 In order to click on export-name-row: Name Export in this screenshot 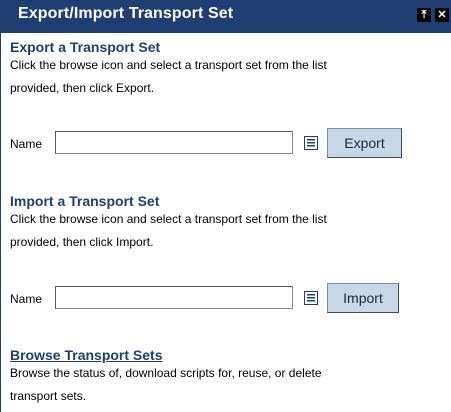, I will do `click(225, 143)`.